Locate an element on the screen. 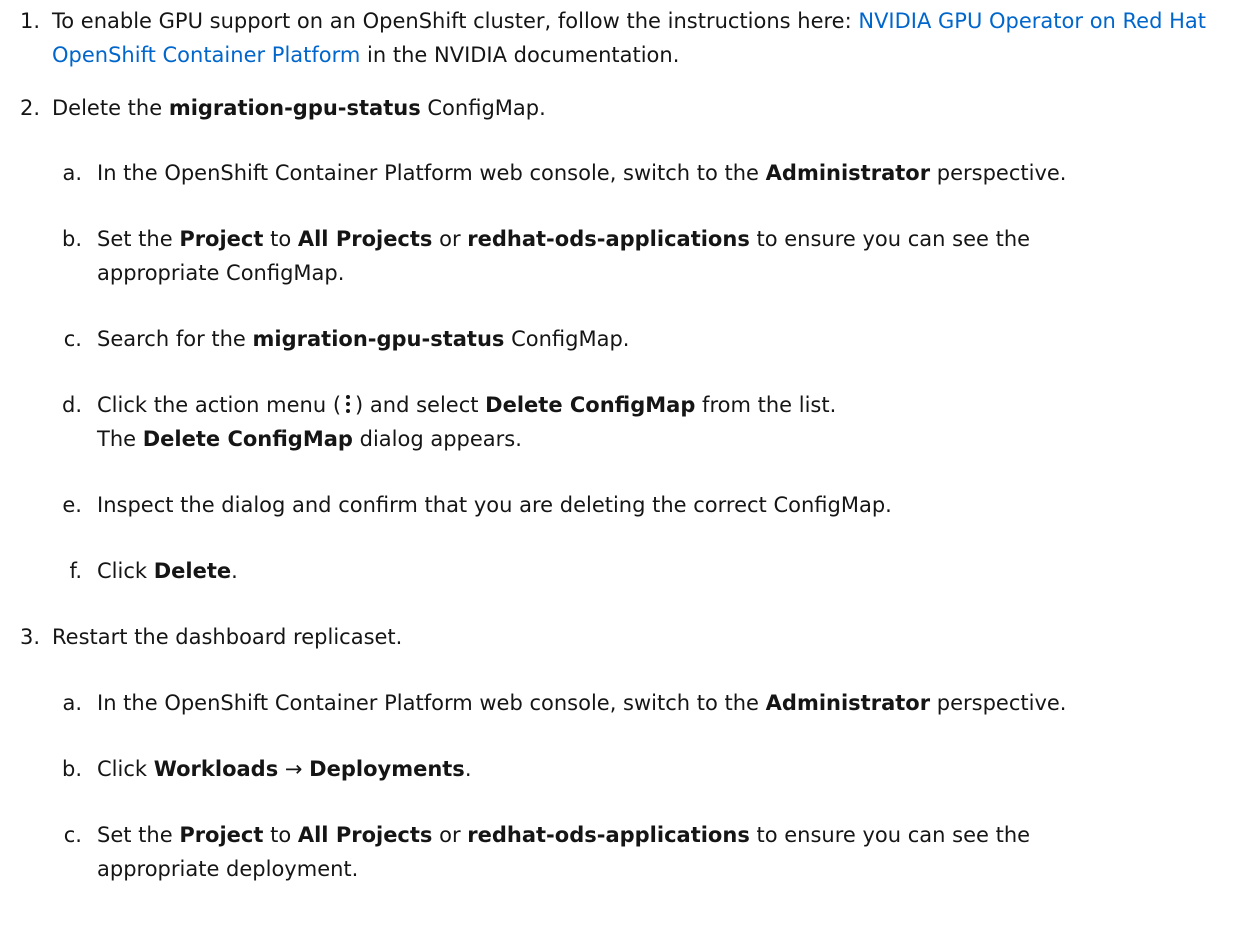  kebab-icon is located at coordinates (348, 404).